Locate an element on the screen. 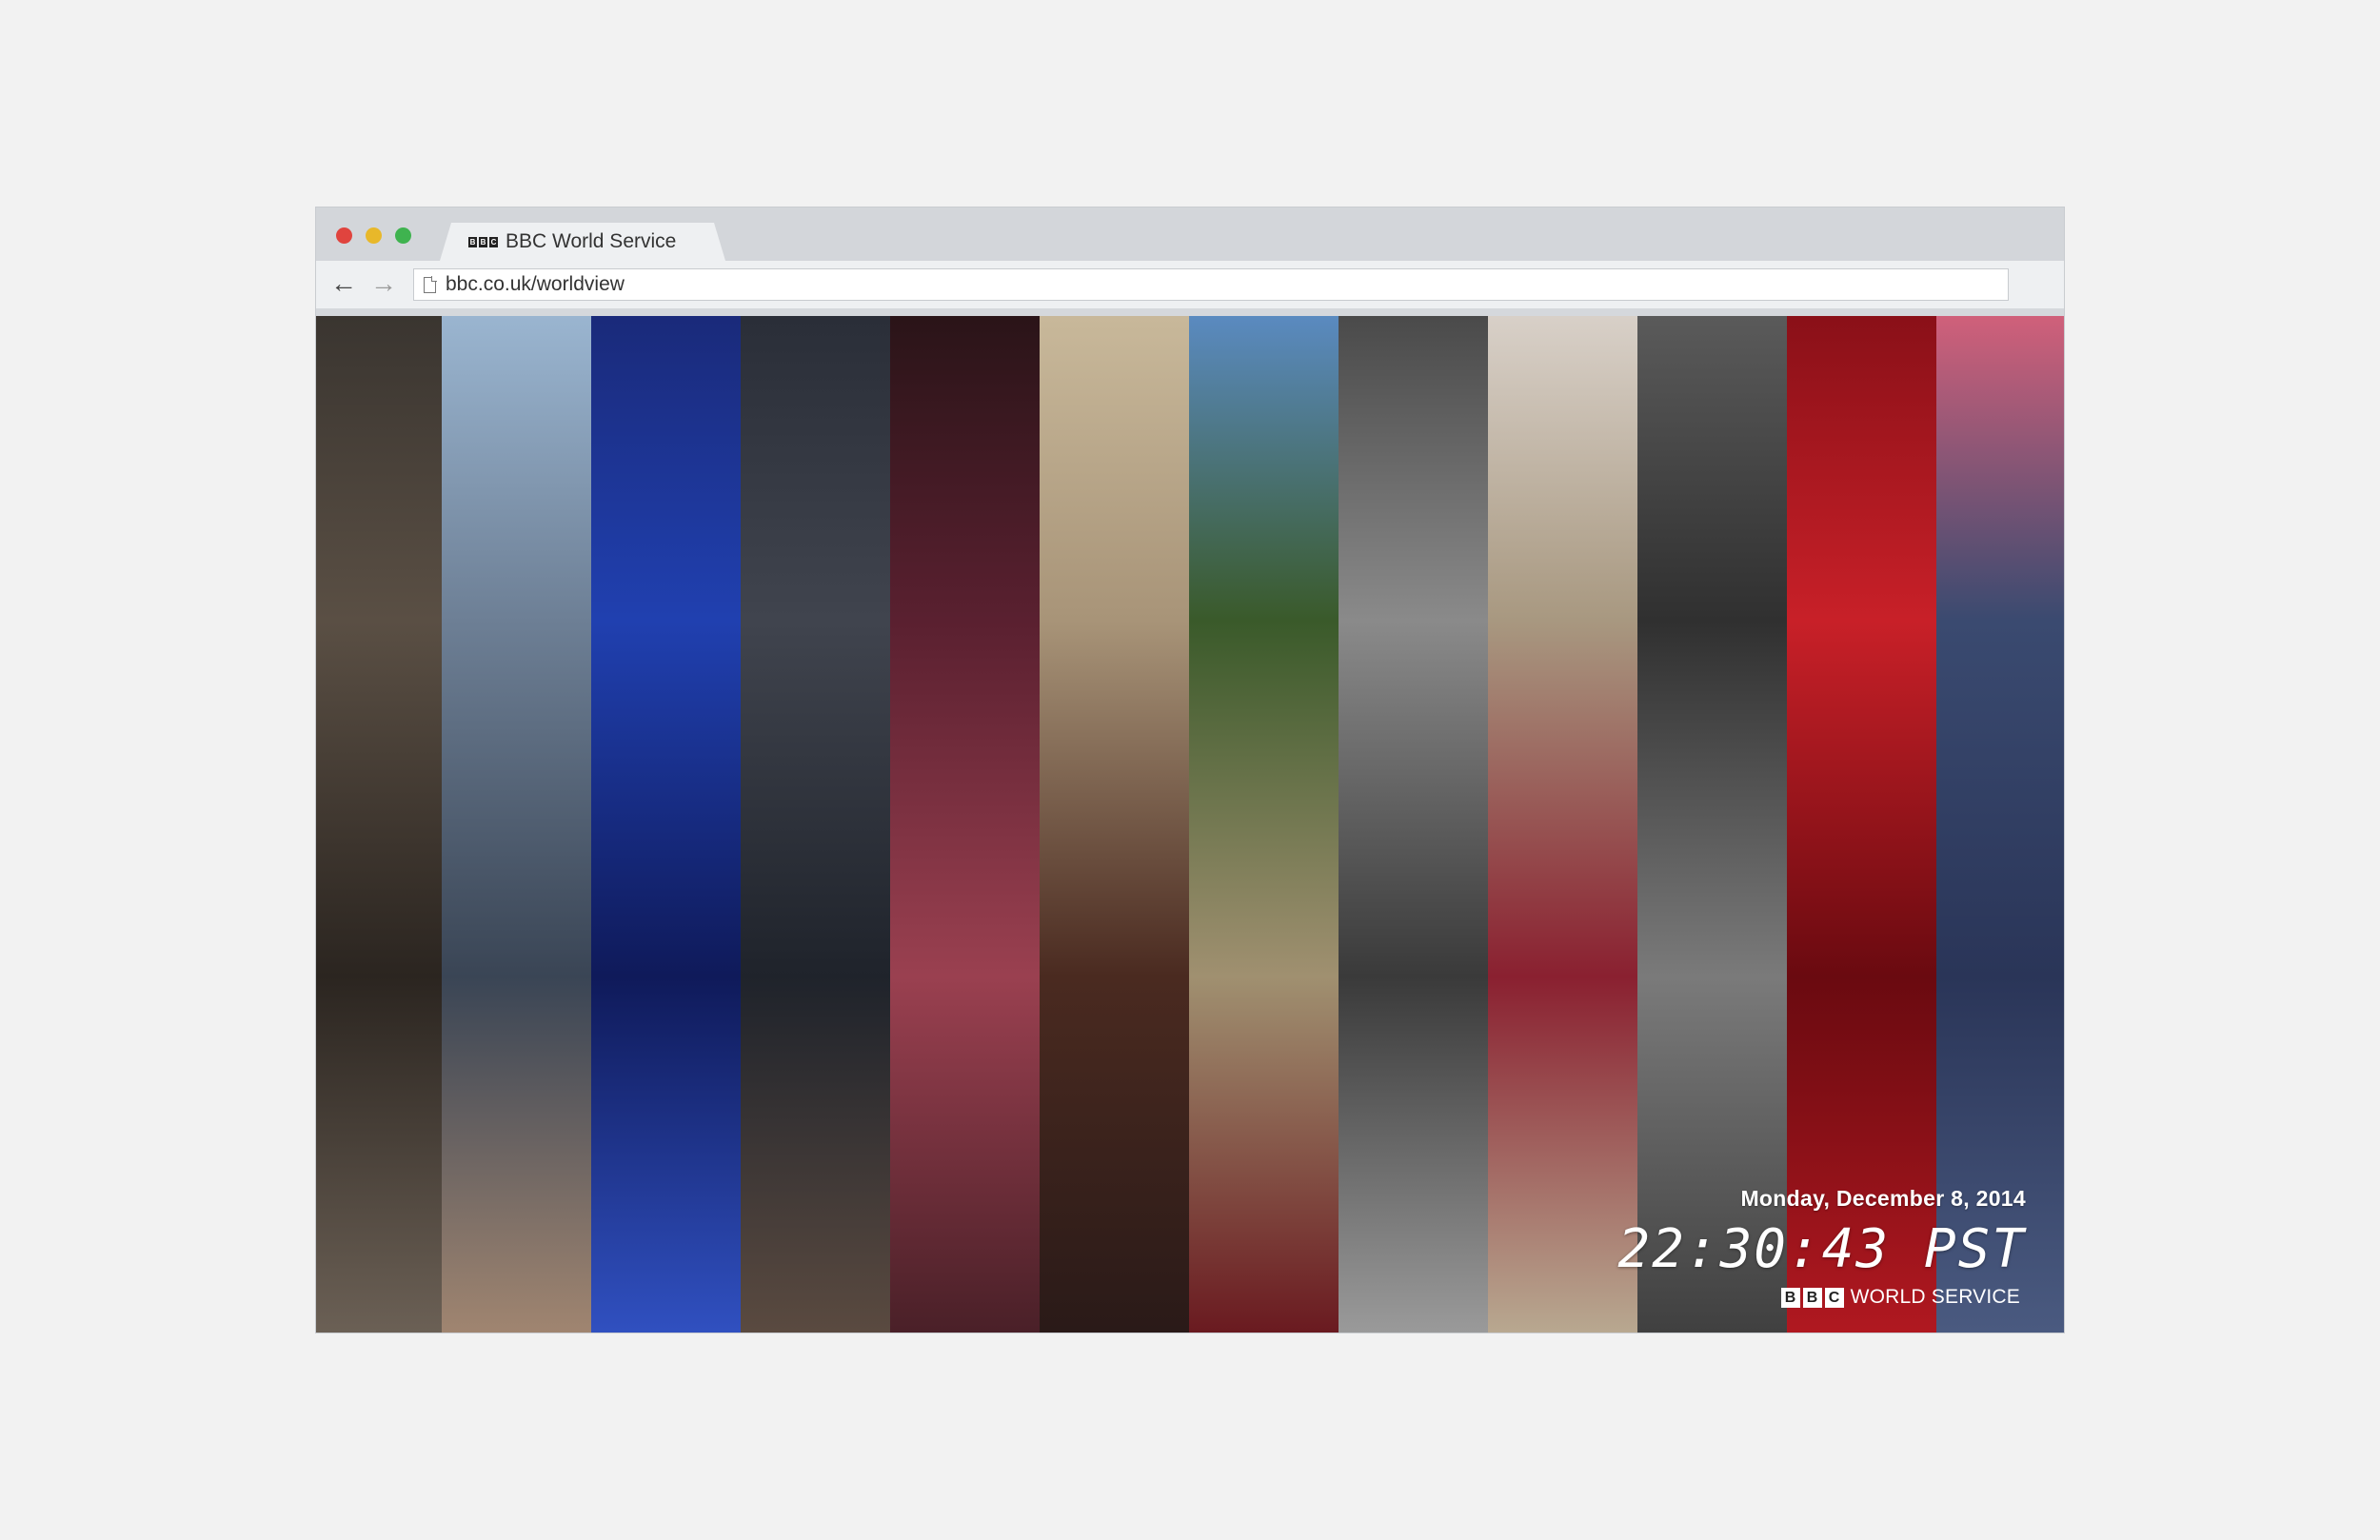 The height and width of the screenshot is (1540, 2380). forward-arrow-icon: → is located at coordinates (383, 283).